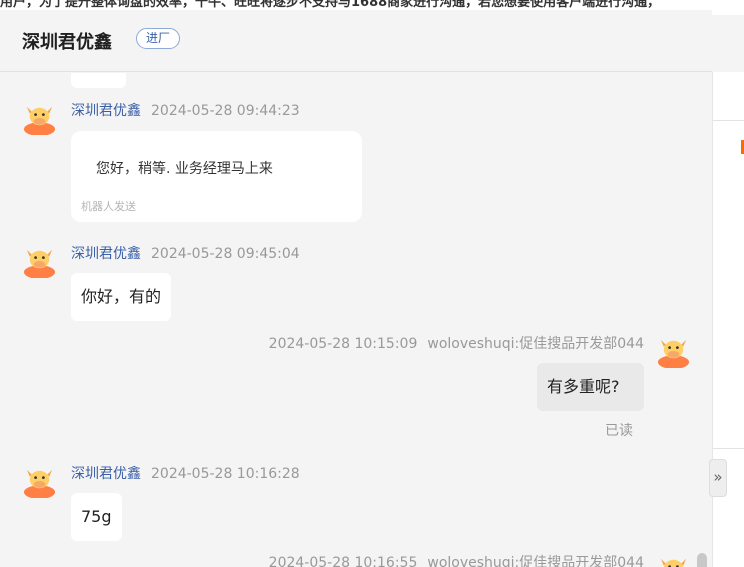 This screenshot has width=744, height=567. I want to click on double-chevron-right-icon: », so click(718, 478).